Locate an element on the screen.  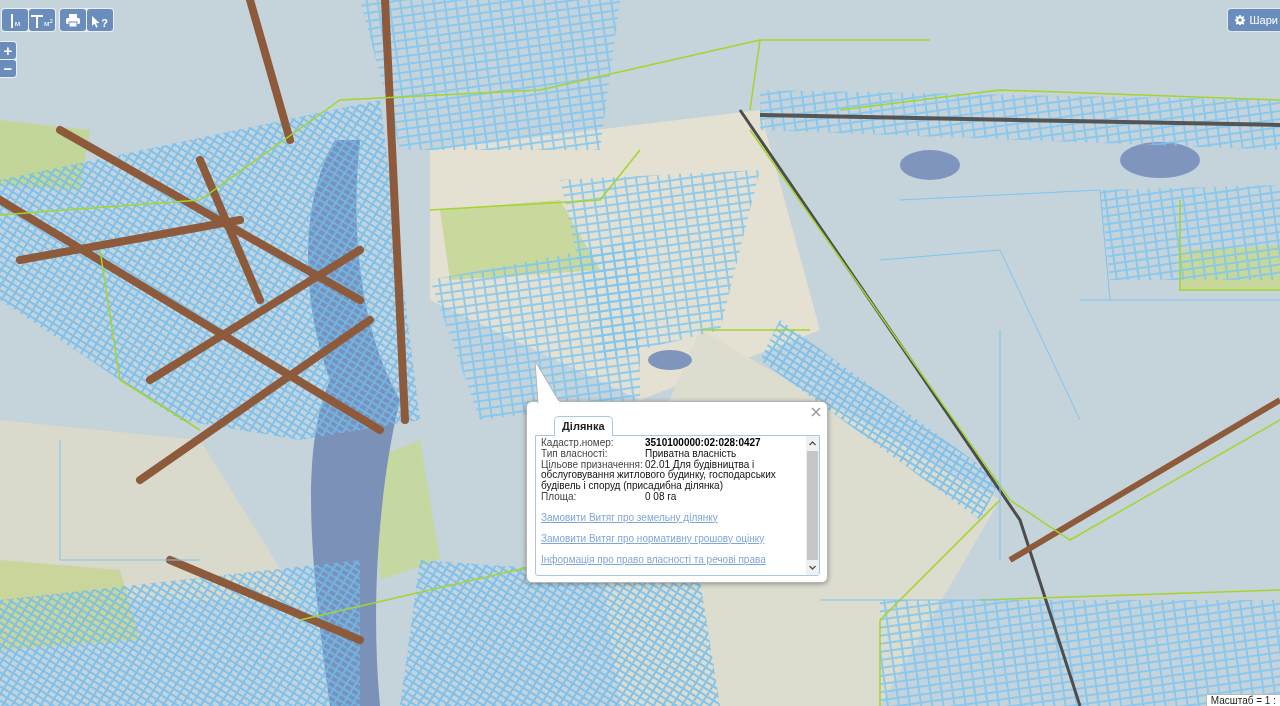
printer-icon is located at coordinates (73, 20).